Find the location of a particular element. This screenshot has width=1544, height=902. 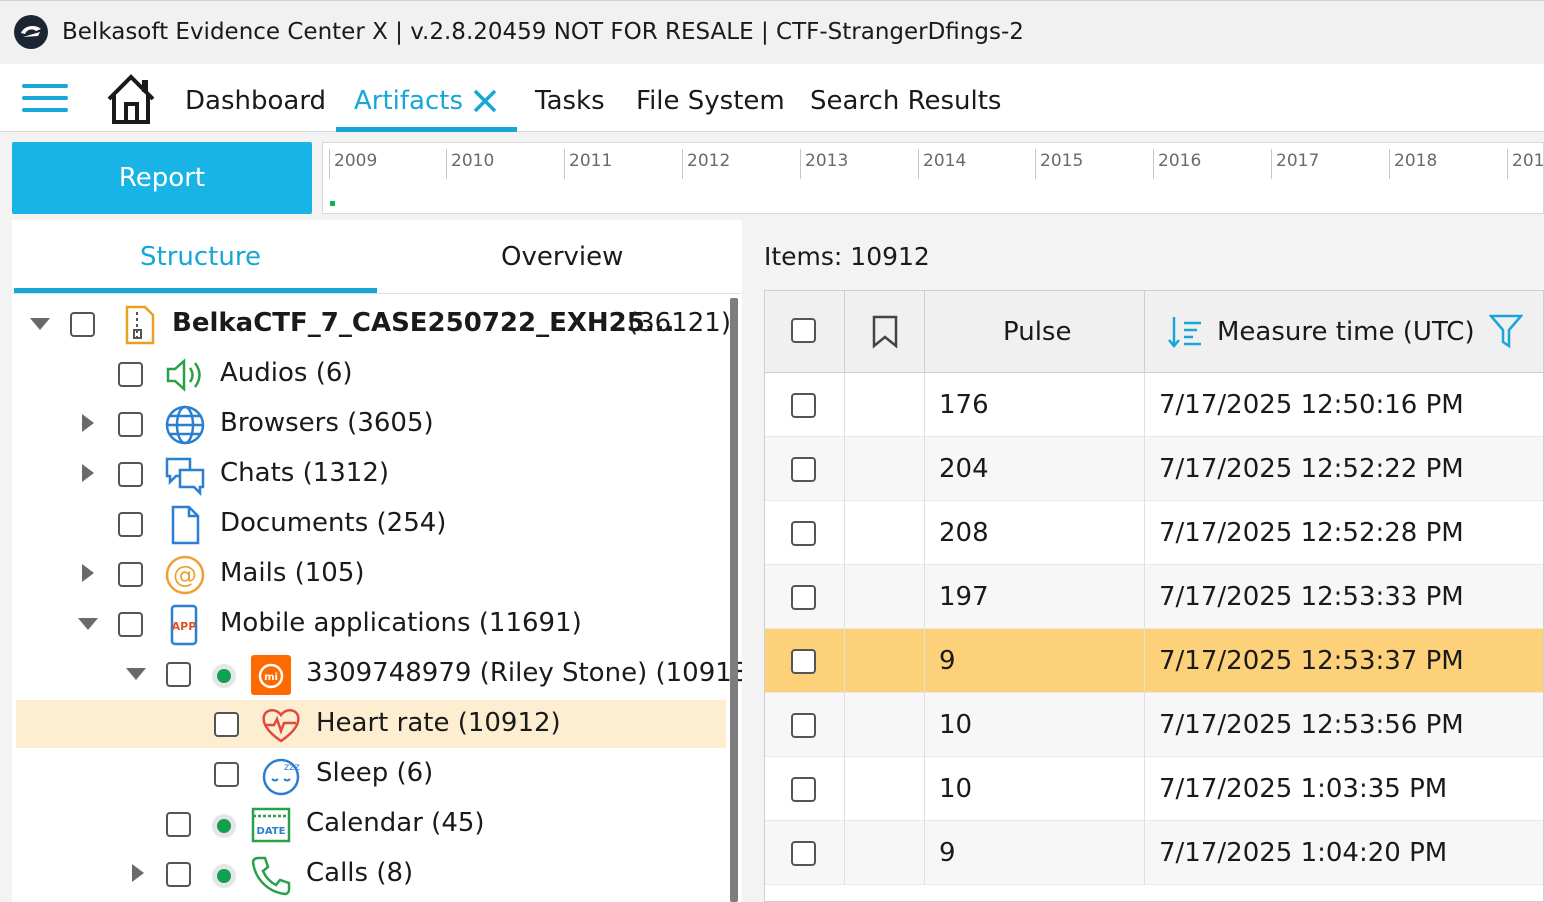

tree-item-case: BelkaCTF_7_CASE250722_EXH25... (36121) is located at coordinates (373, 324).